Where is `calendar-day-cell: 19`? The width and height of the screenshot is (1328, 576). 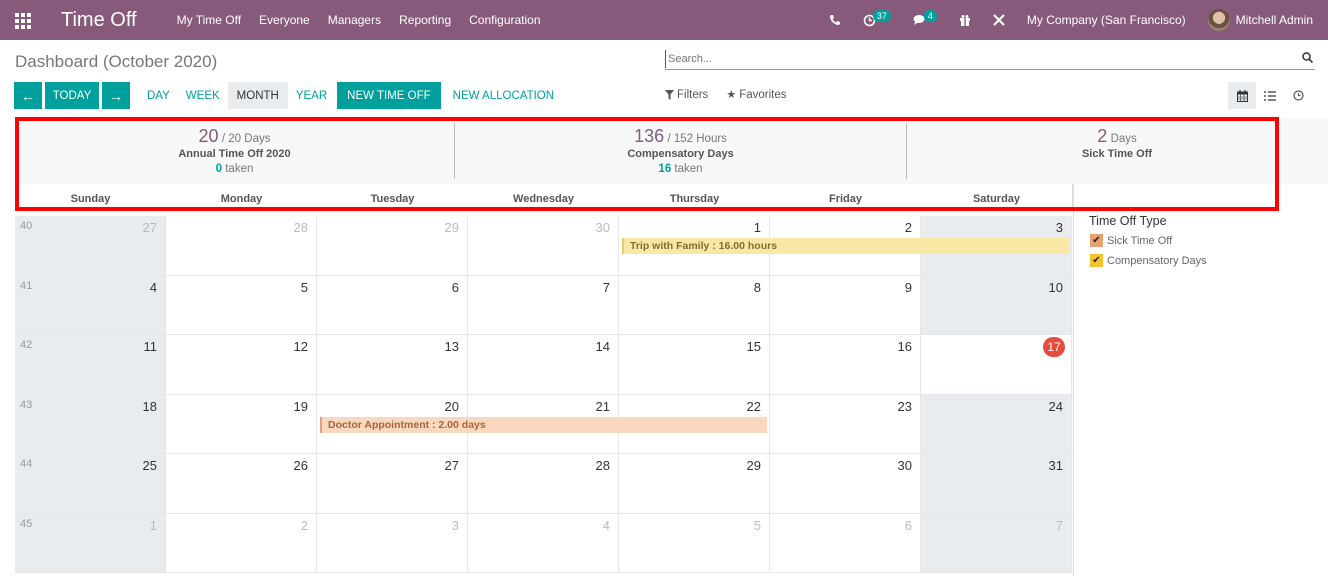 calendar-day-cell: 19 is located at coordinates (241, 423).